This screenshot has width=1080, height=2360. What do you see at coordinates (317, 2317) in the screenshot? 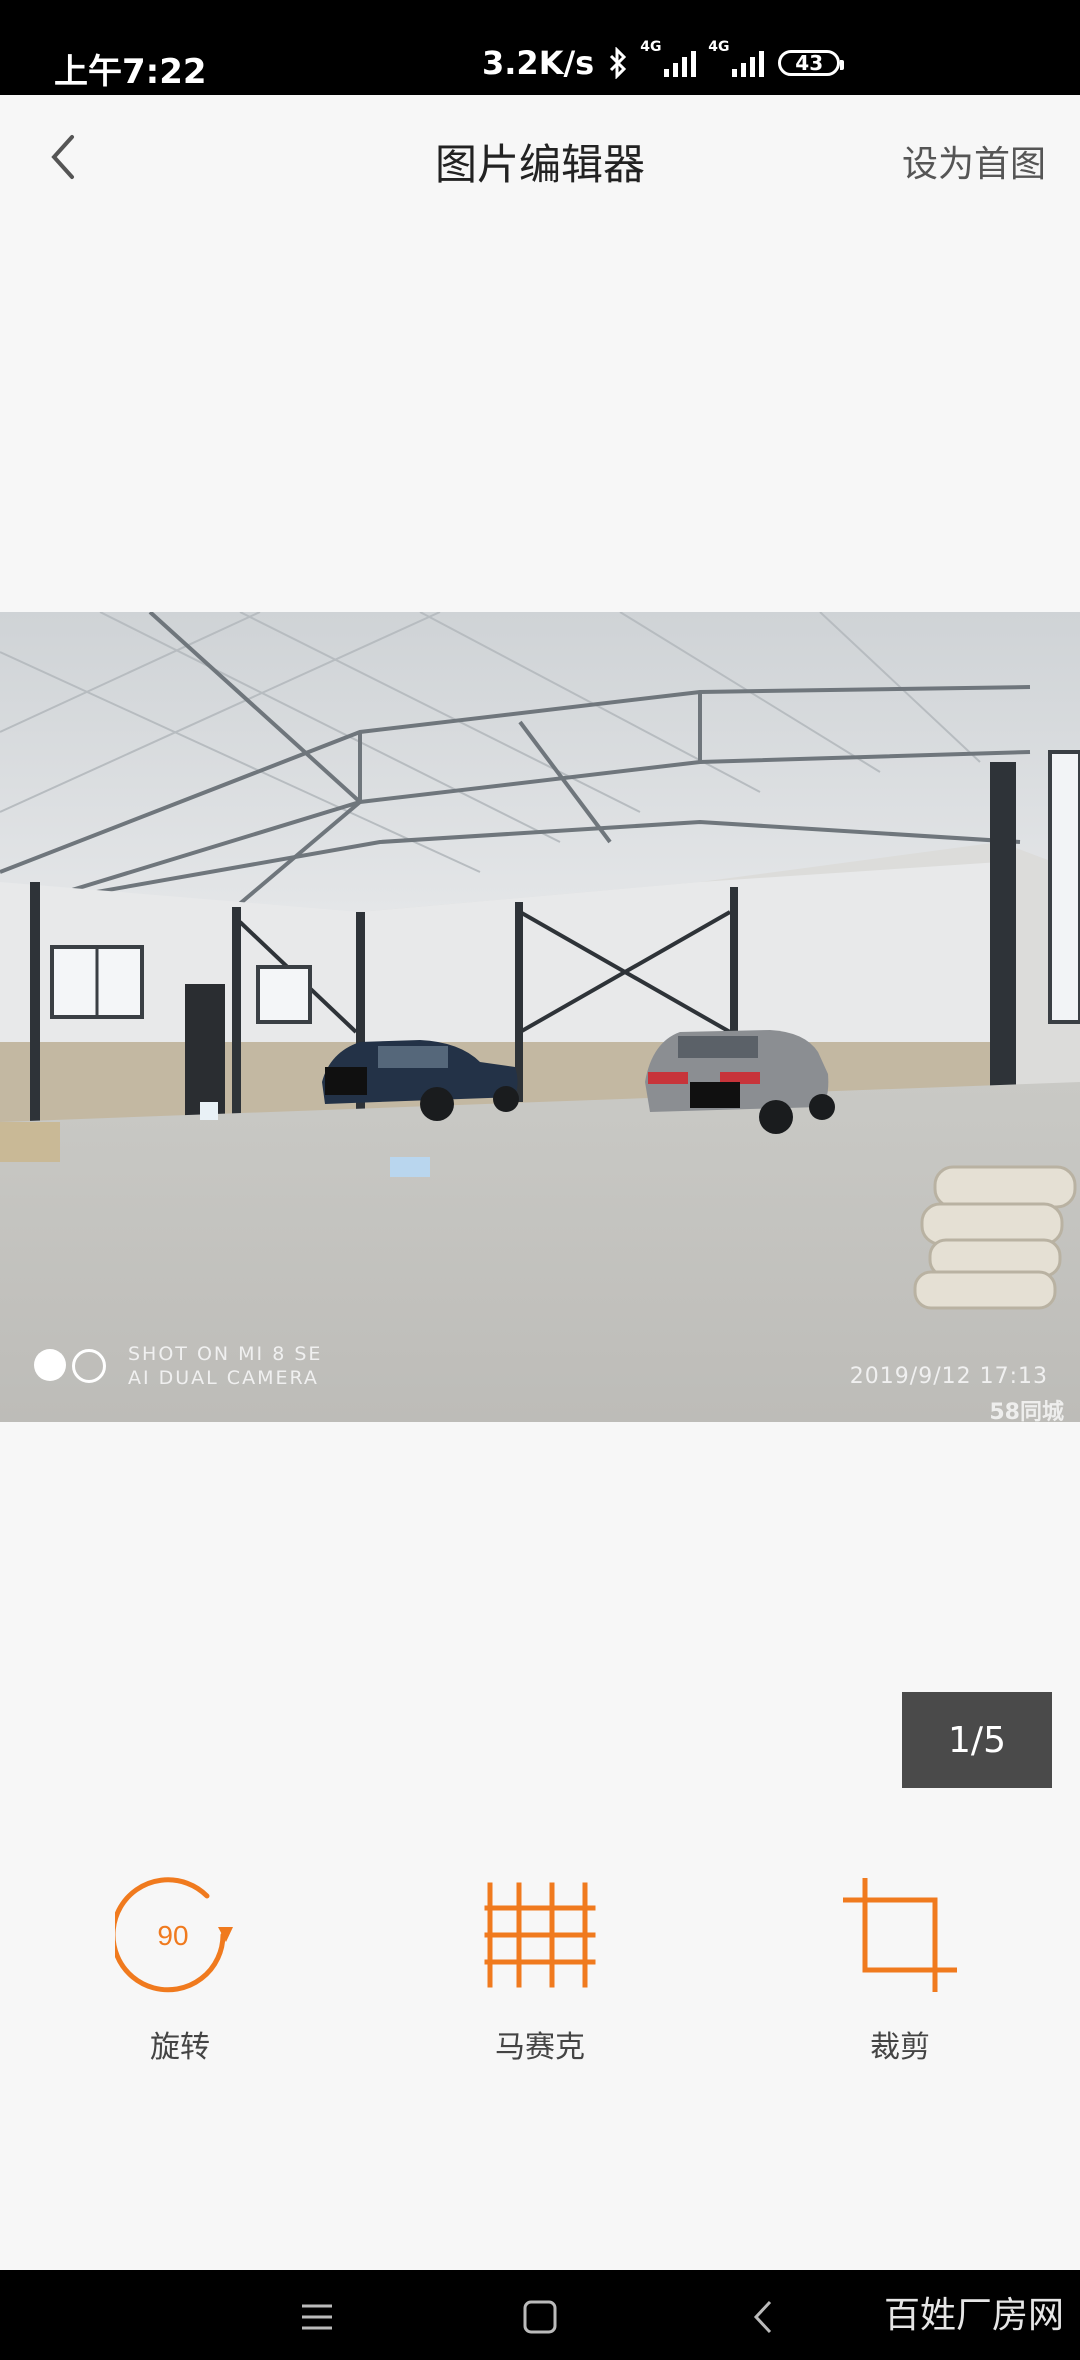
I see `menu-icon` at bounding box center [317, 2317].